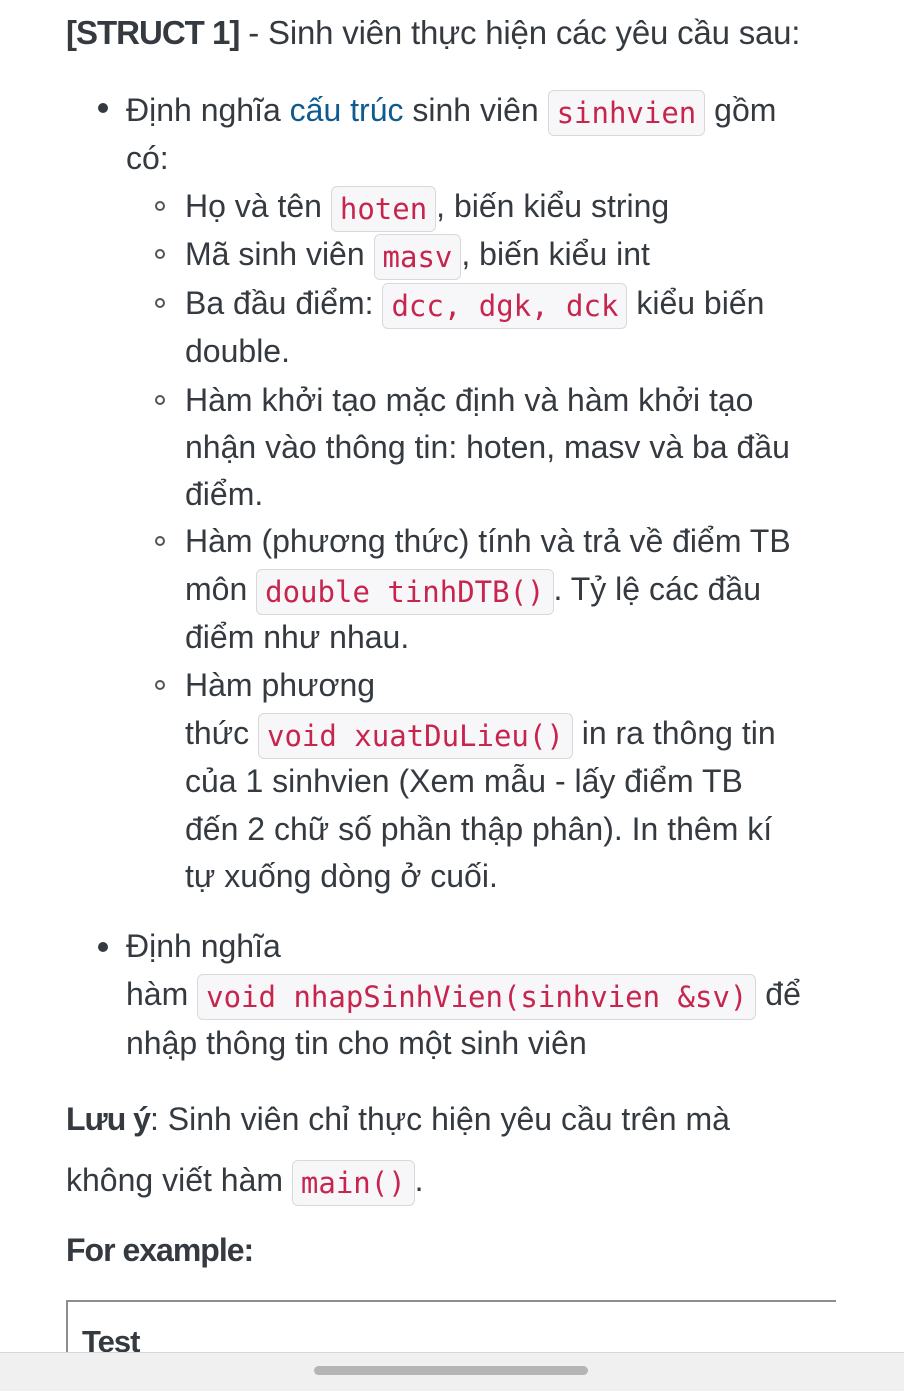  I want to click on sub-item-constructors-l1: Hàm khởi tạo mặc định và hàm khởi tạo, so click(469, 400).